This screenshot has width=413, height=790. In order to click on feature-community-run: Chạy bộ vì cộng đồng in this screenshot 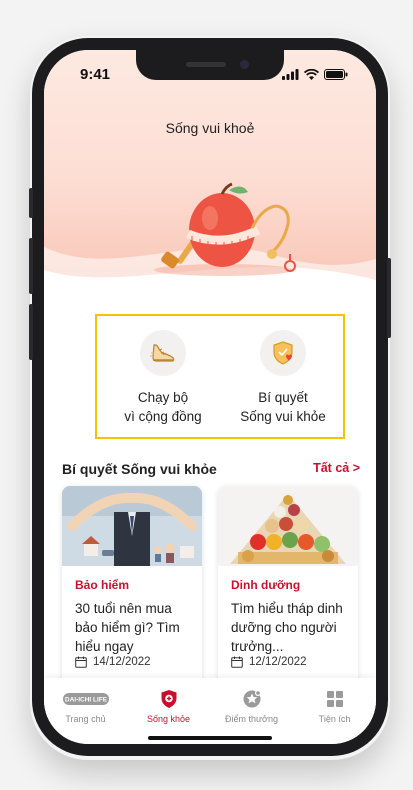, I will do `click(163, 378)`.